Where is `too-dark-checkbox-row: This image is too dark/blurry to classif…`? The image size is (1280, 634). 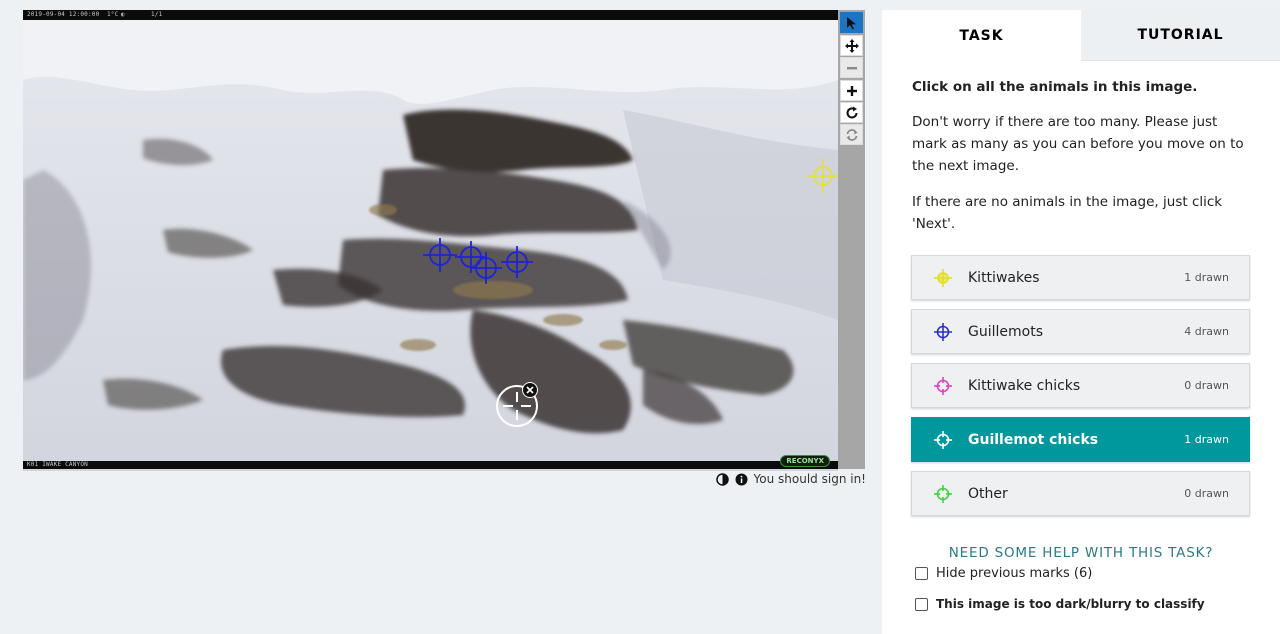 too-dark-checkbox-row: This image is too dark/blurry to classif… is located at coordinates (1060, 604).